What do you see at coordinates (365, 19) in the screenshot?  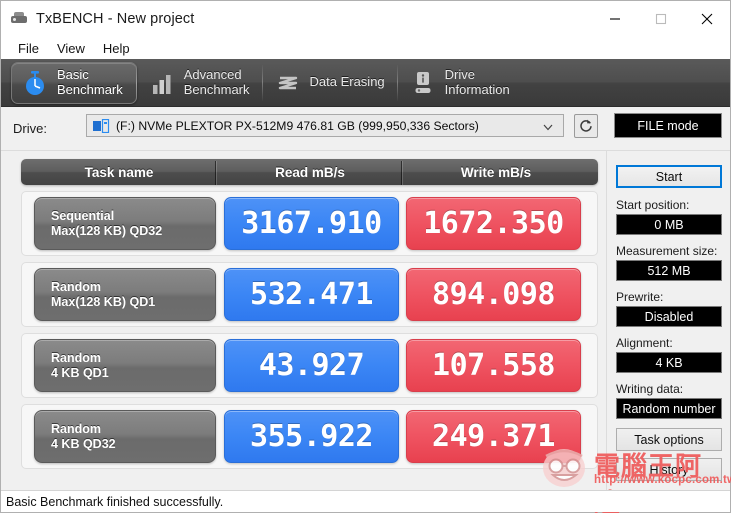 I see `title-bar: TxBENCH - New project` at bounding box center [365, 19].